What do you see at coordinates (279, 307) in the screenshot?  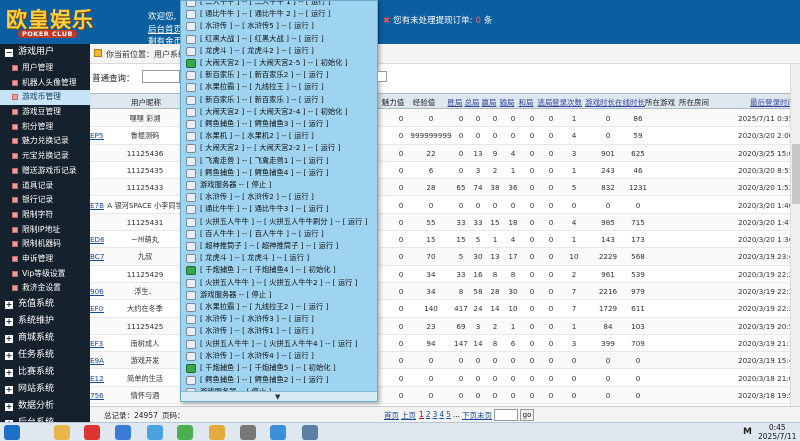 I see `dropdown-option: [ 水果拉霸 ] -- [ 九线拉王2 ] -- [ 运行 ]` at bounding box center [279, 307].